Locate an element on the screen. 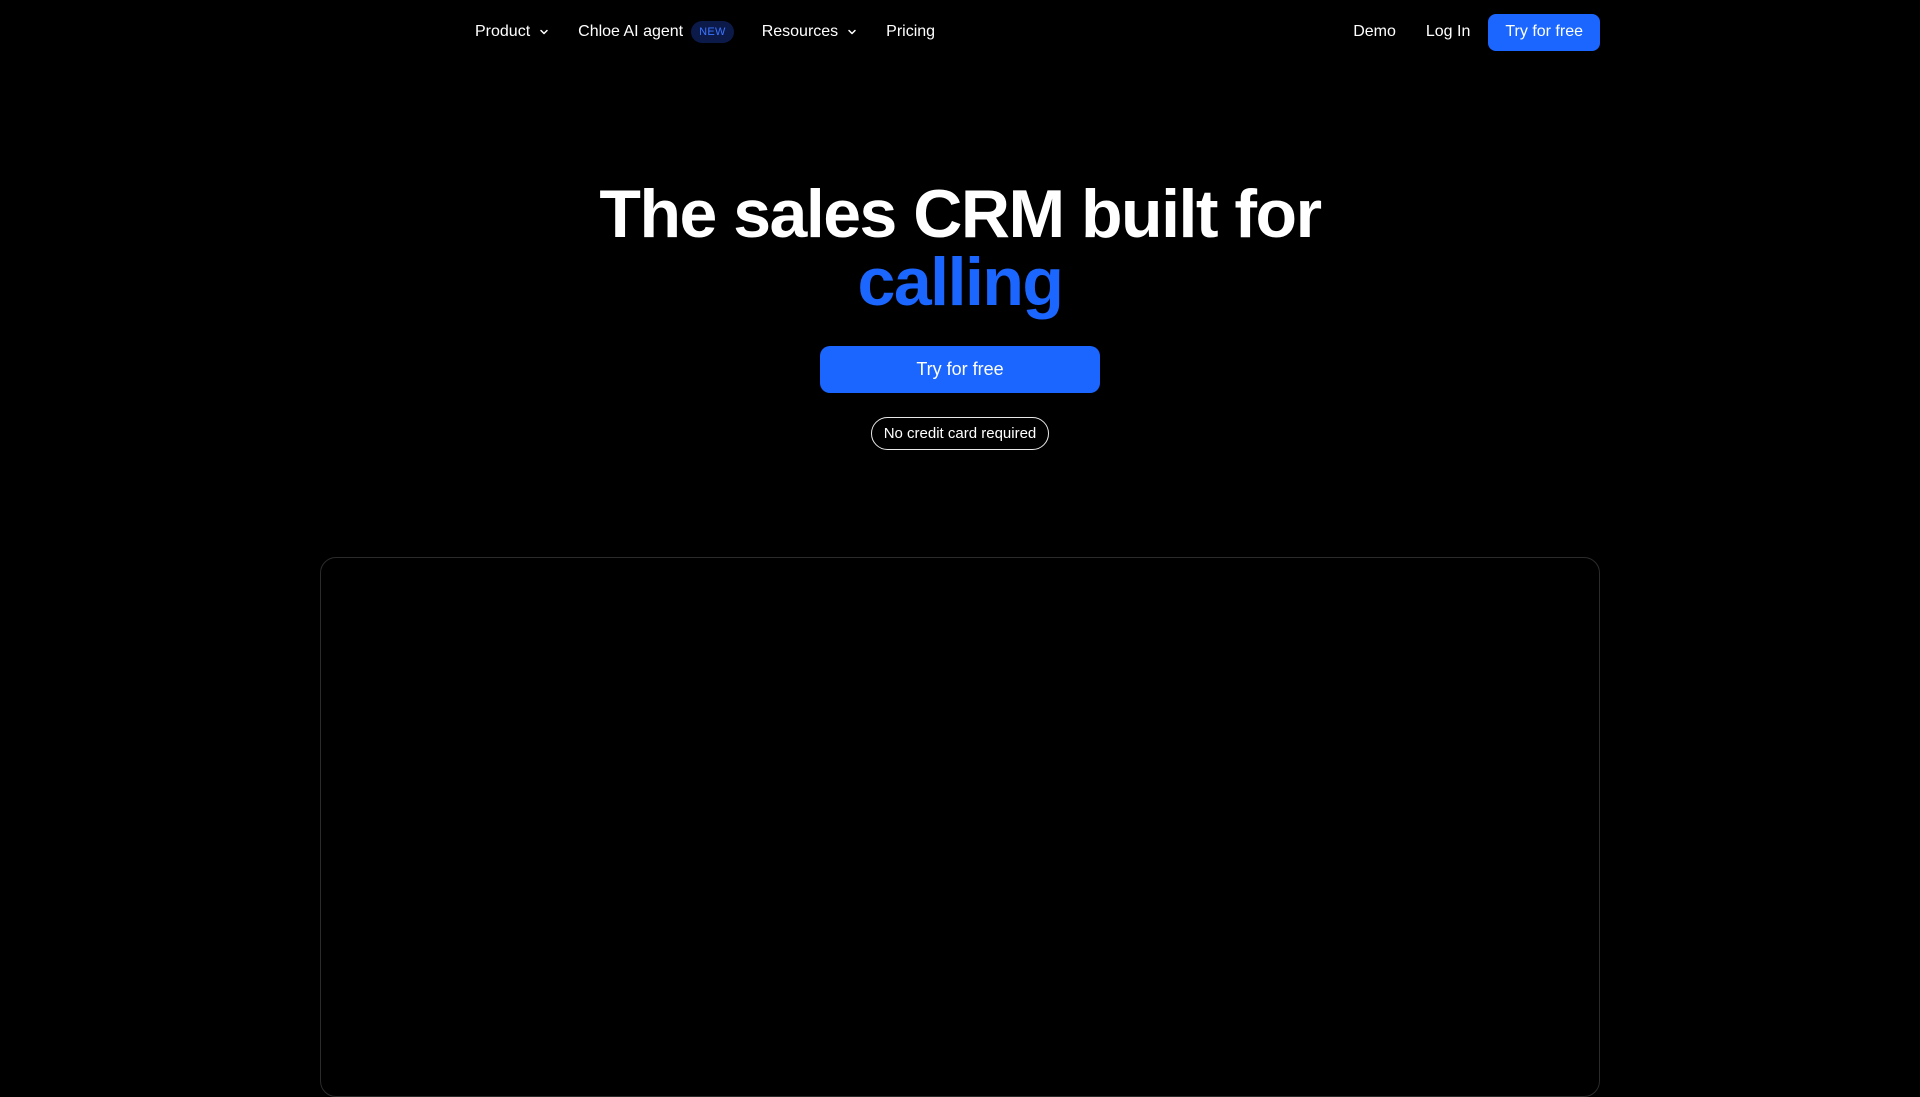 The image size is (1920, 1097). hero-note-wrap: No credit card required is located at coordinates (960, 433).